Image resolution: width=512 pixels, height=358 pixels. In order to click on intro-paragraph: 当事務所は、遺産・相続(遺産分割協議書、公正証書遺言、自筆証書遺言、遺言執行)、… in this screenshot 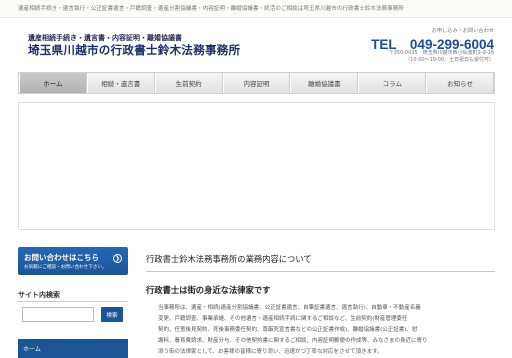, I will do `click(325, 330)`.